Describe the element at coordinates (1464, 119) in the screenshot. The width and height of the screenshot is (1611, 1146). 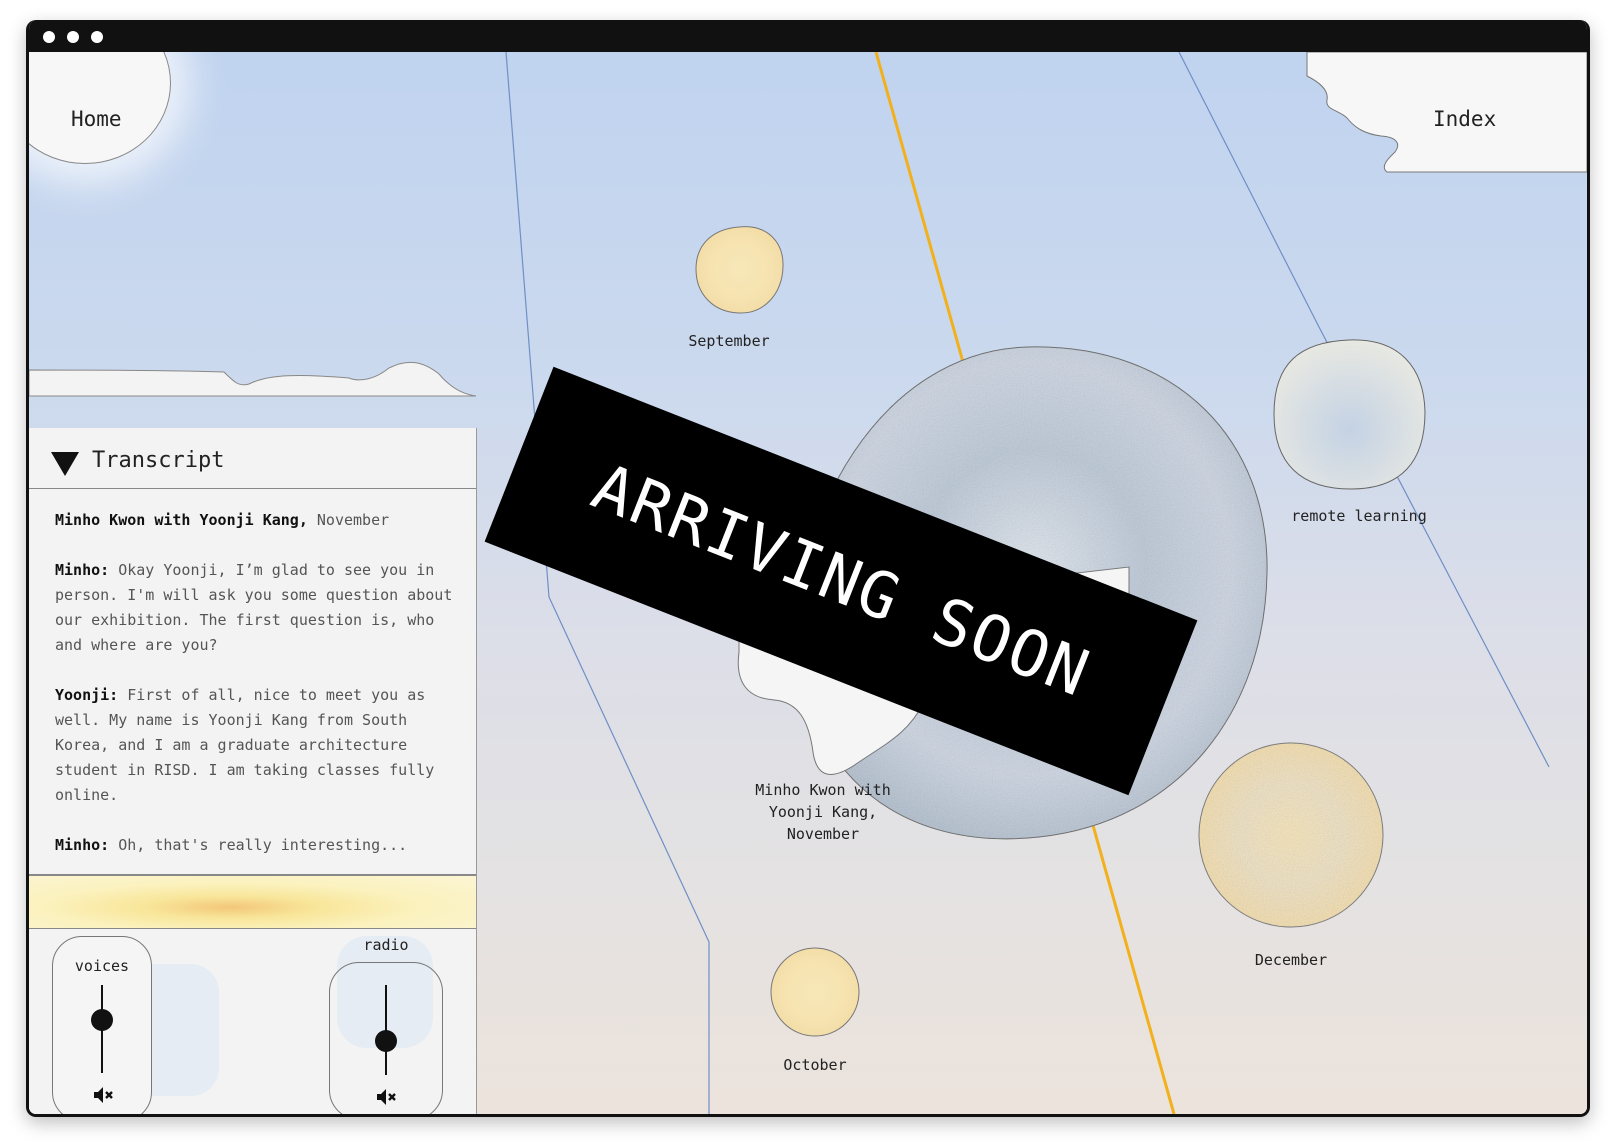
I see `index-link: Index` at that location.